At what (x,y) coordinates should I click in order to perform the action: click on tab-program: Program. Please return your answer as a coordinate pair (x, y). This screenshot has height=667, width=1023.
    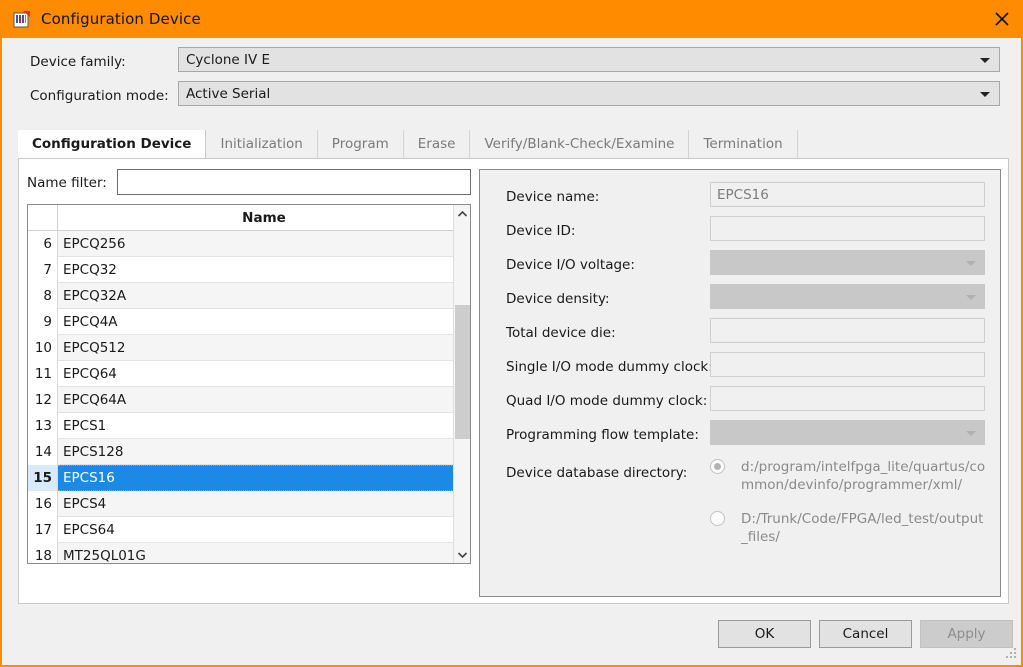
    Looking at the image, I should click on (360, 144).